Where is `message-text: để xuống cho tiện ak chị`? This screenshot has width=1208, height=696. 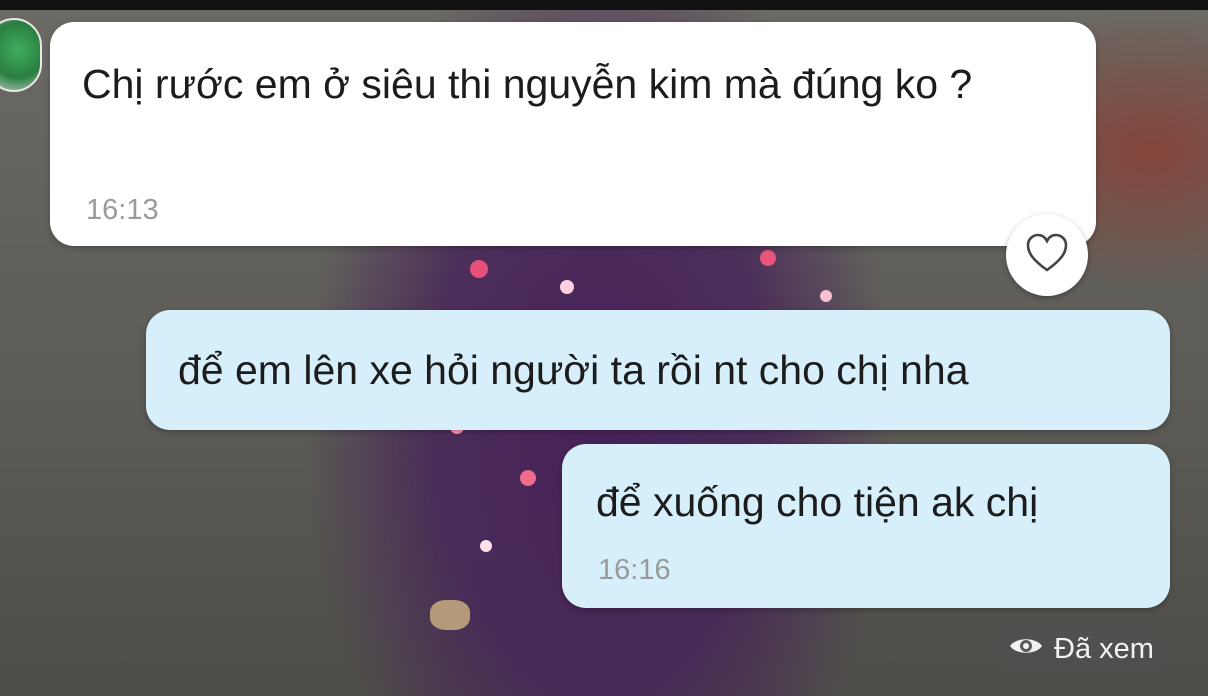
message-text: để xuống cho tiện ak chị is located at coordinates (817, 502).